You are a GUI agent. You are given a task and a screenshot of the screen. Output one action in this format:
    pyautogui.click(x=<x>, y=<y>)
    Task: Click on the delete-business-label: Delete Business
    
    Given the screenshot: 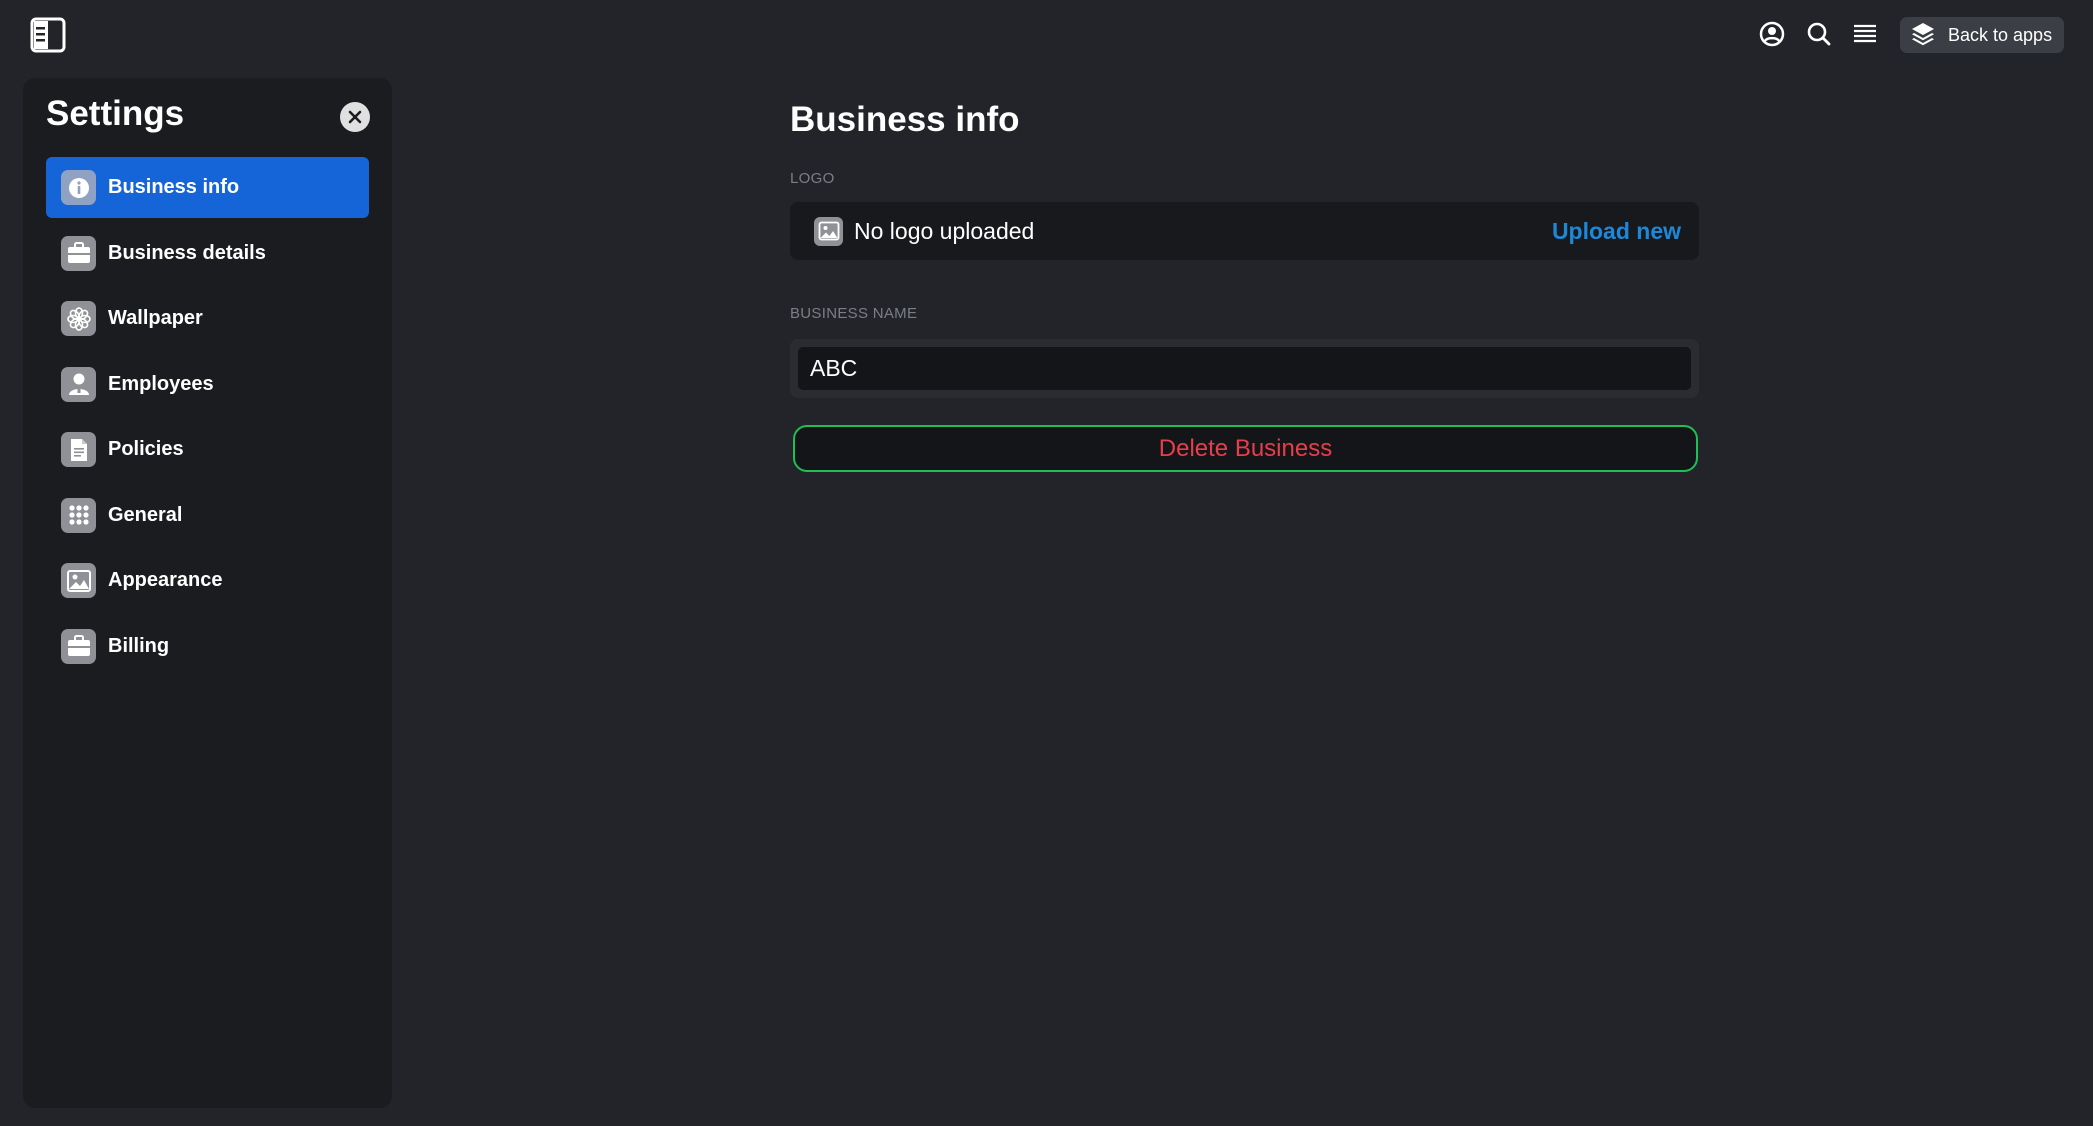 What is the action you would take?
    pyautogui.click(x=1245, y=448)
    